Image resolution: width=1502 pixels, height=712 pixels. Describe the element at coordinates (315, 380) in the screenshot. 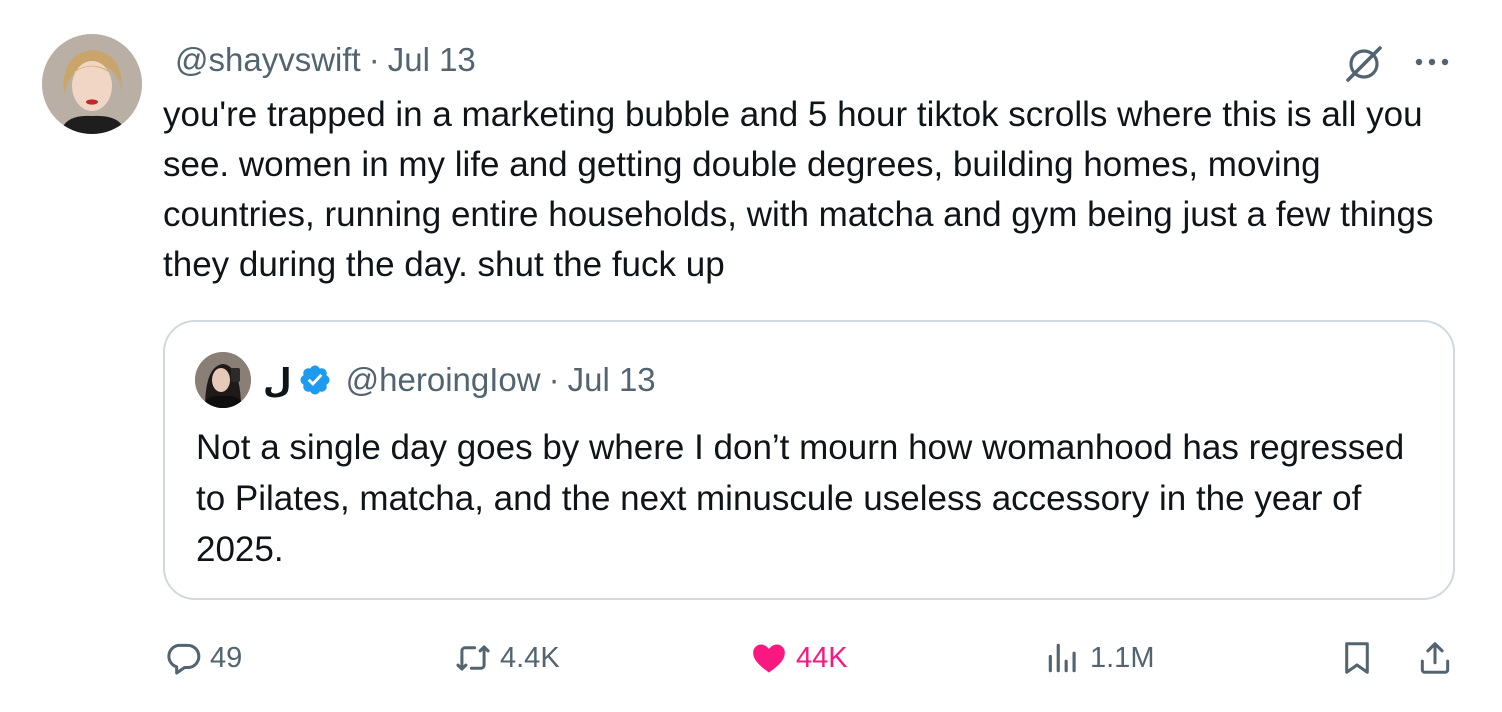

I see `verified-icon` at that location.